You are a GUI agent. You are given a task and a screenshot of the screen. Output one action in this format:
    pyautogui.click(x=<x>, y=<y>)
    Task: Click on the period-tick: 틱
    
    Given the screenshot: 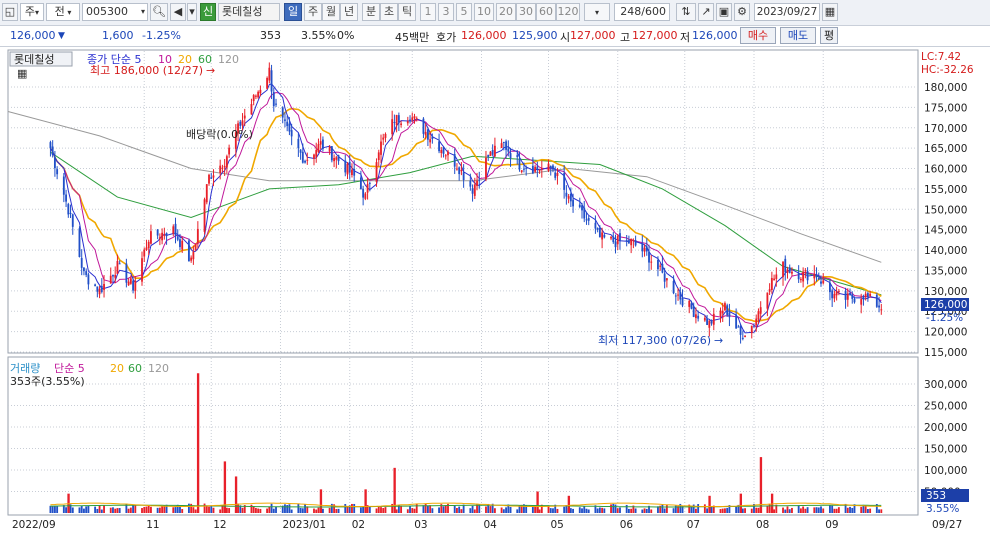 What is the action you would take?
    pyautogui.click(x=407, y=12)
    